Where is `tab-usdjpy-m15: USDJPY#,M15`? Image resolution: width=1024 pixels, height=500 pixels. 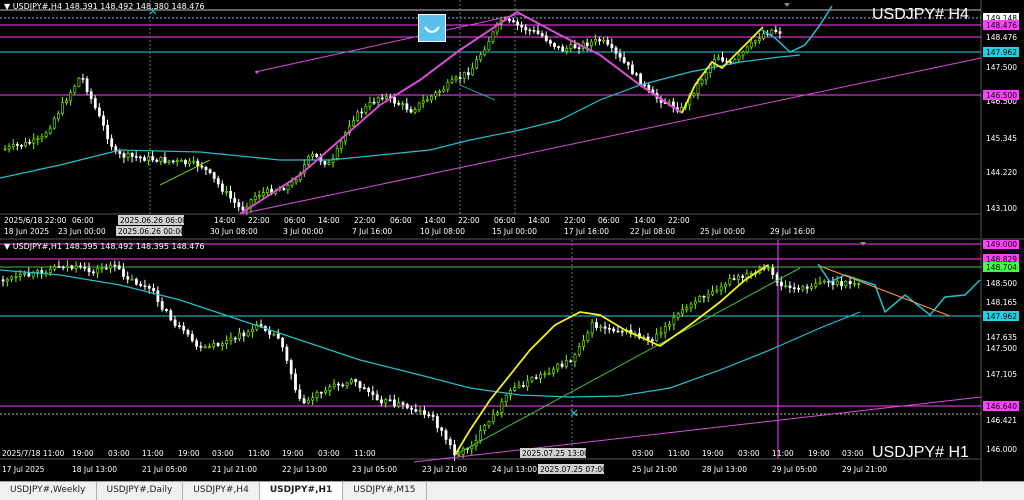
tab-usdjpy-m15: USDJPY#,M15 is located at coordinates (385, 491).